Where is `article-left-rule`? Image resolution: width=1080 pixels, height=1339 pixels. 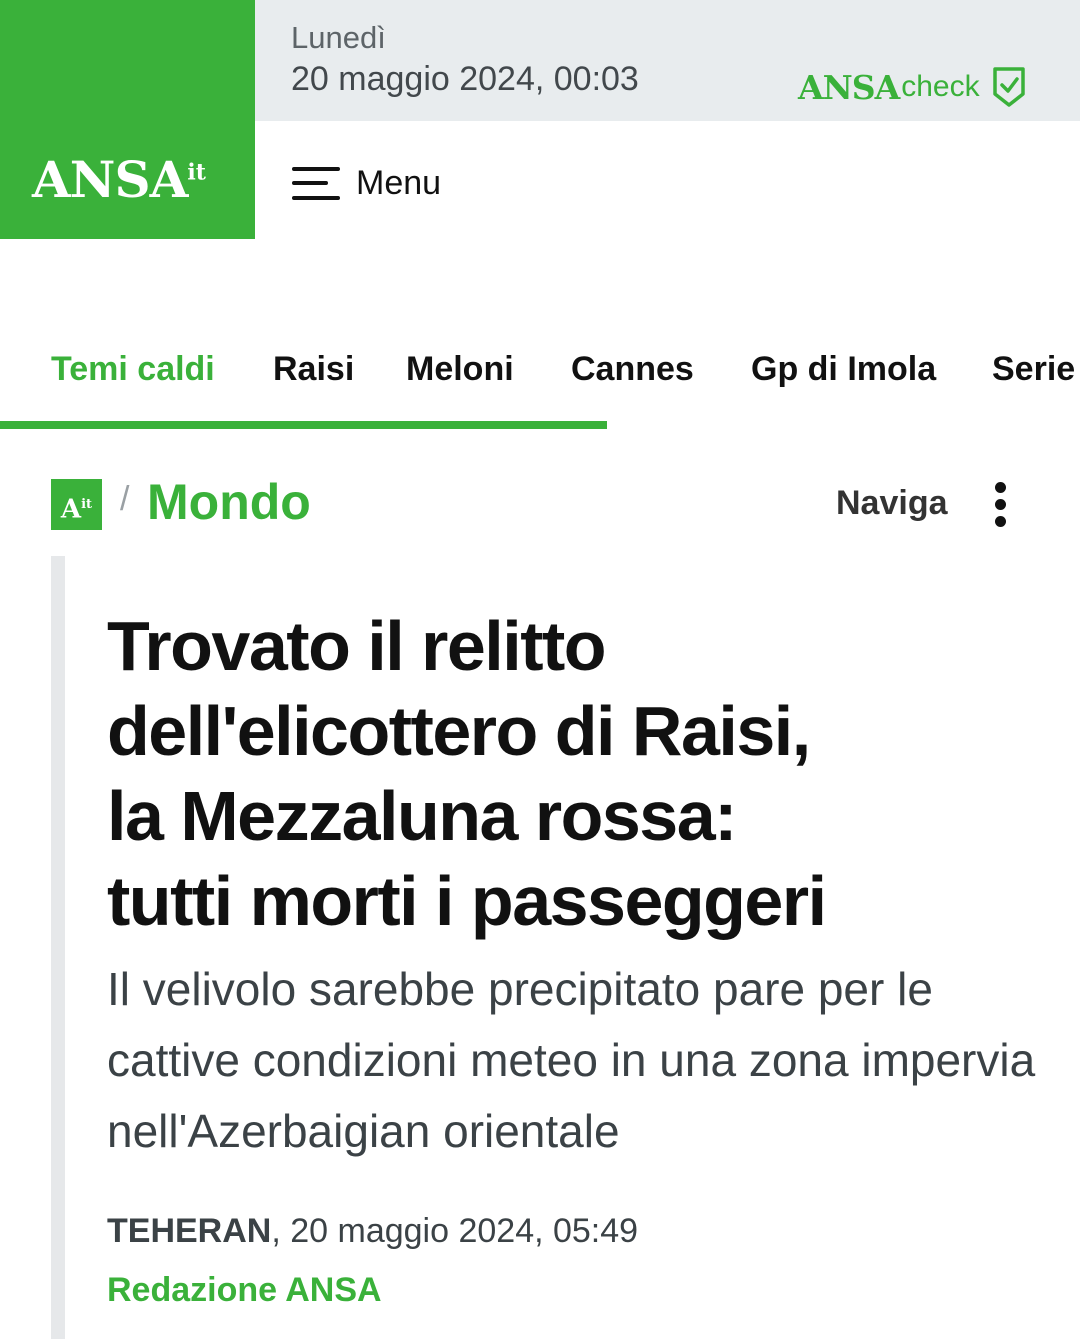 article-left-rule is located at coordinates (58, 947).